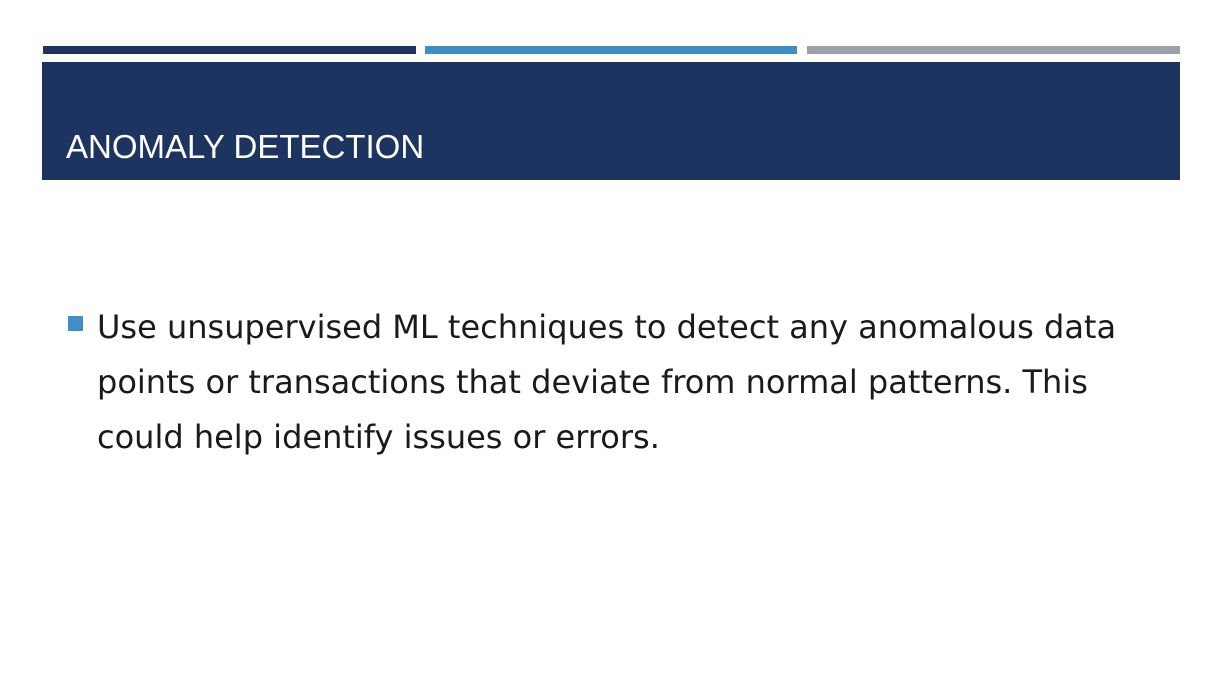 This screenshot has height=690, width=1225. Describe the element at coordinates (993, 50) in the screenshot. I see `accent-bar-gray` at that location.